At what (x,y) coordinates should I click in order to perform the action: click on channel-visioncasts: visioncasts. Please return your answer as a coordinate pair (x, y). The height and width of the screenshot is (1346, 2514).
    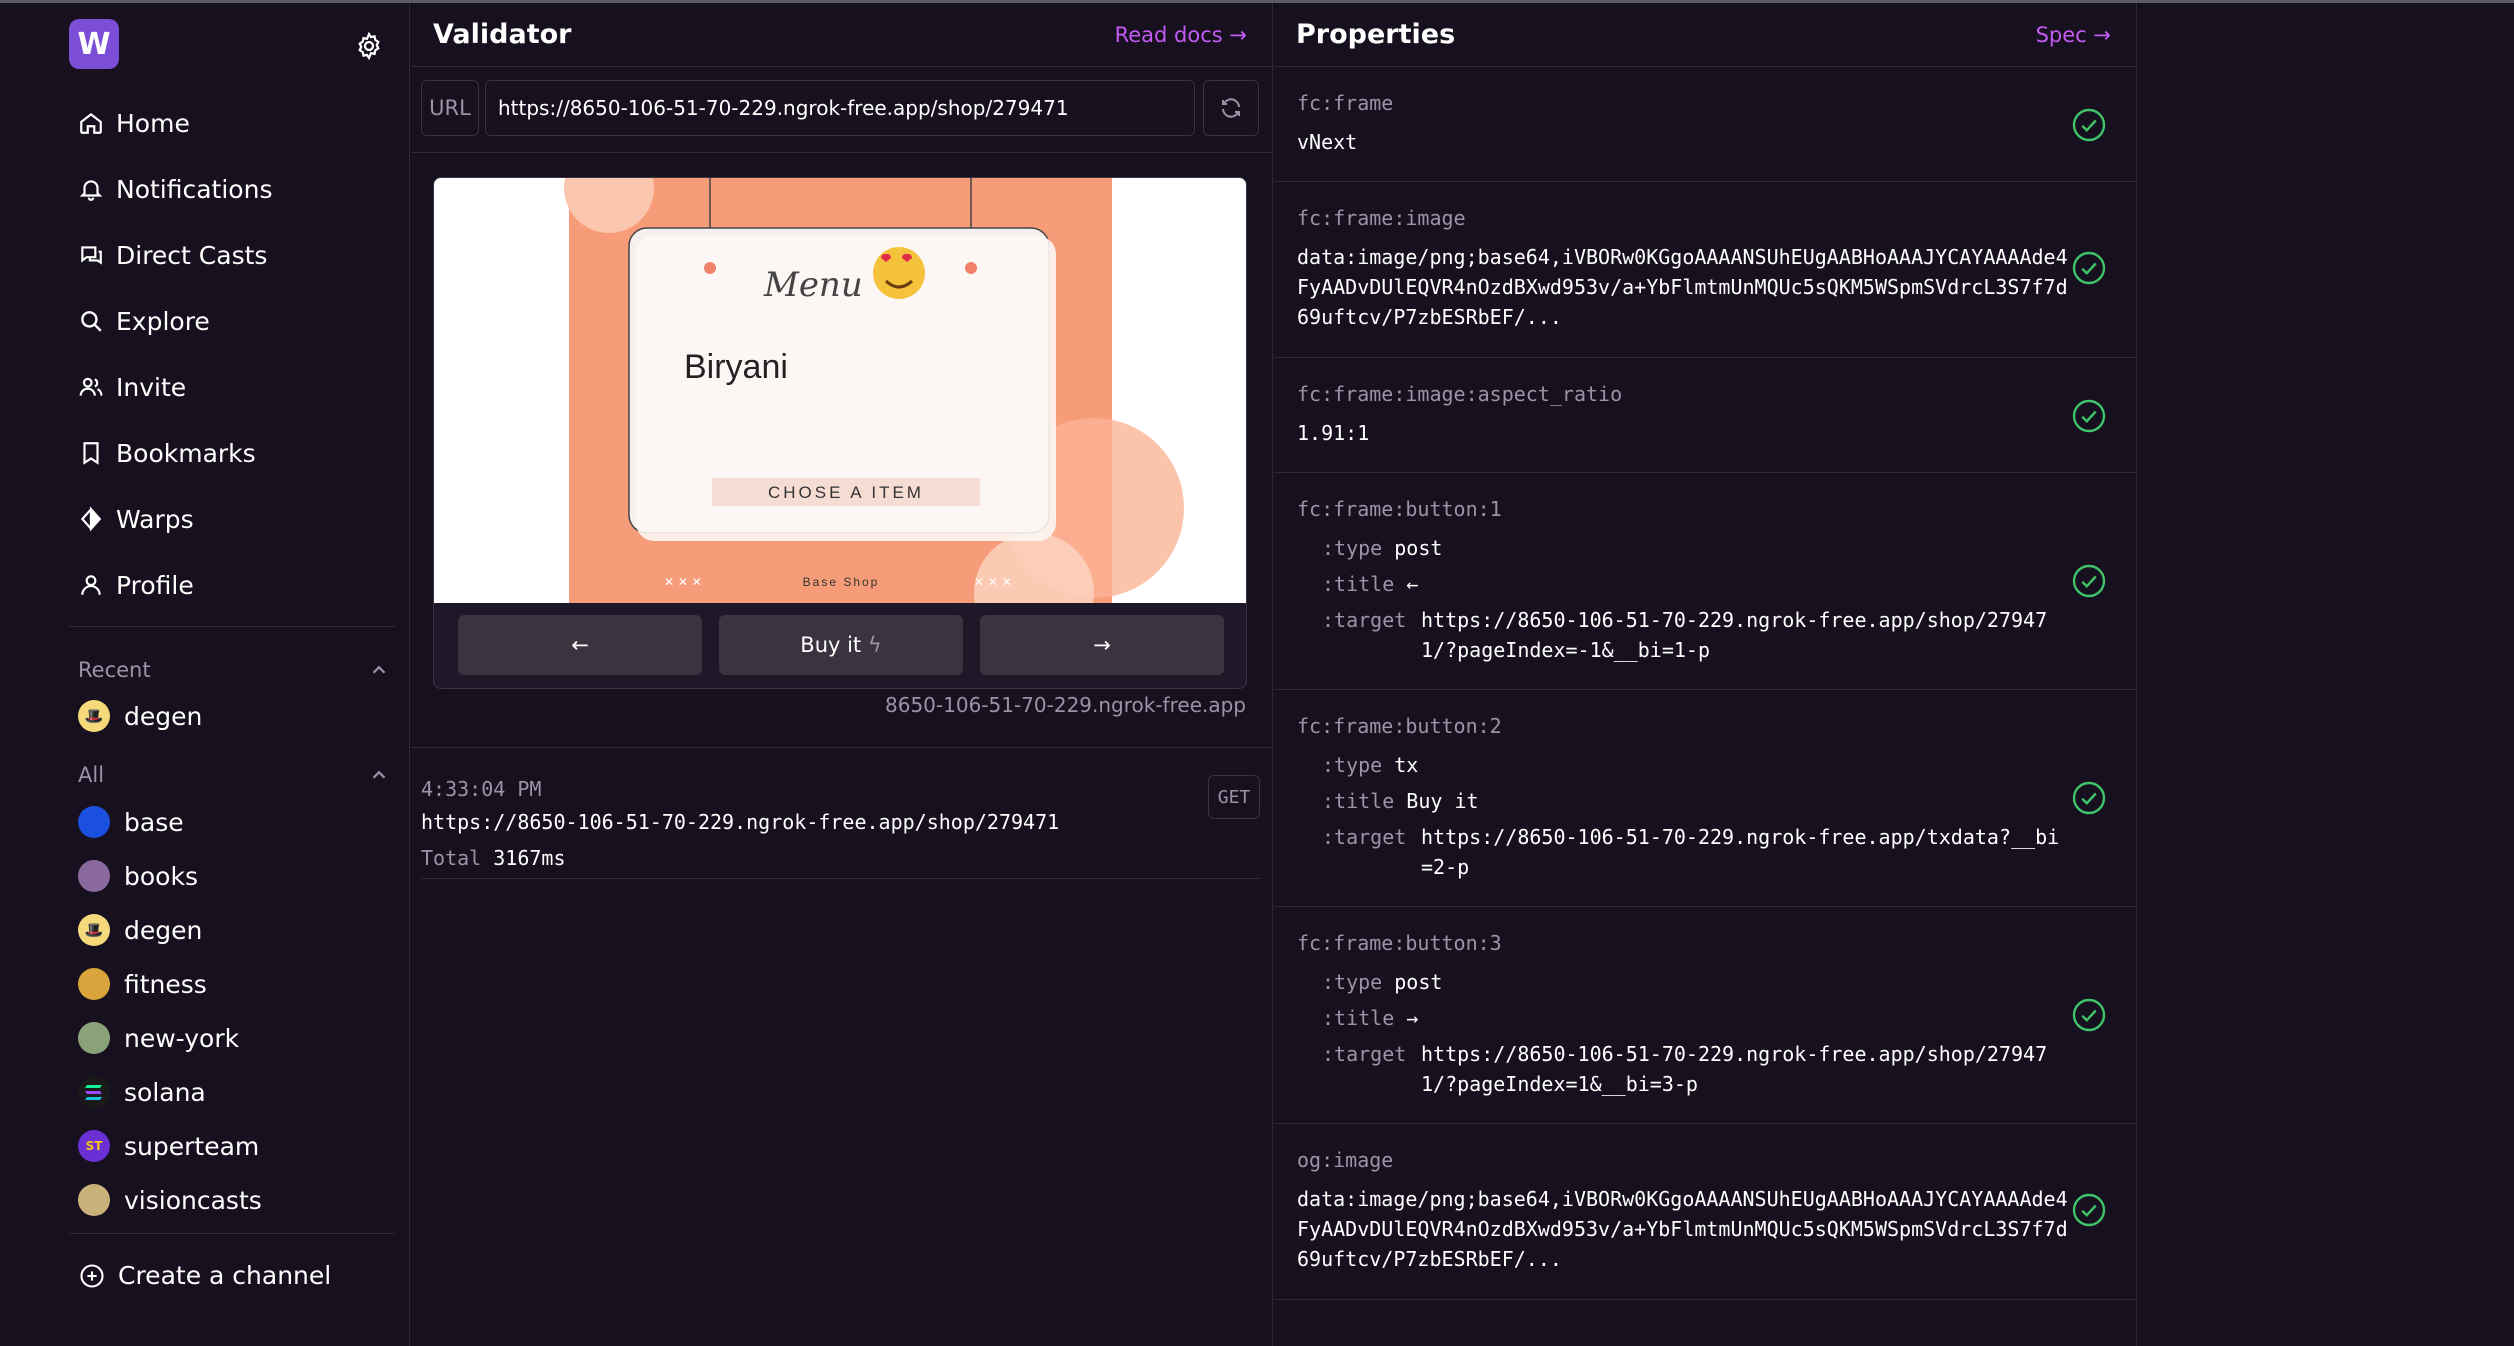
    Looking at the image, I should click on (170, 1200).